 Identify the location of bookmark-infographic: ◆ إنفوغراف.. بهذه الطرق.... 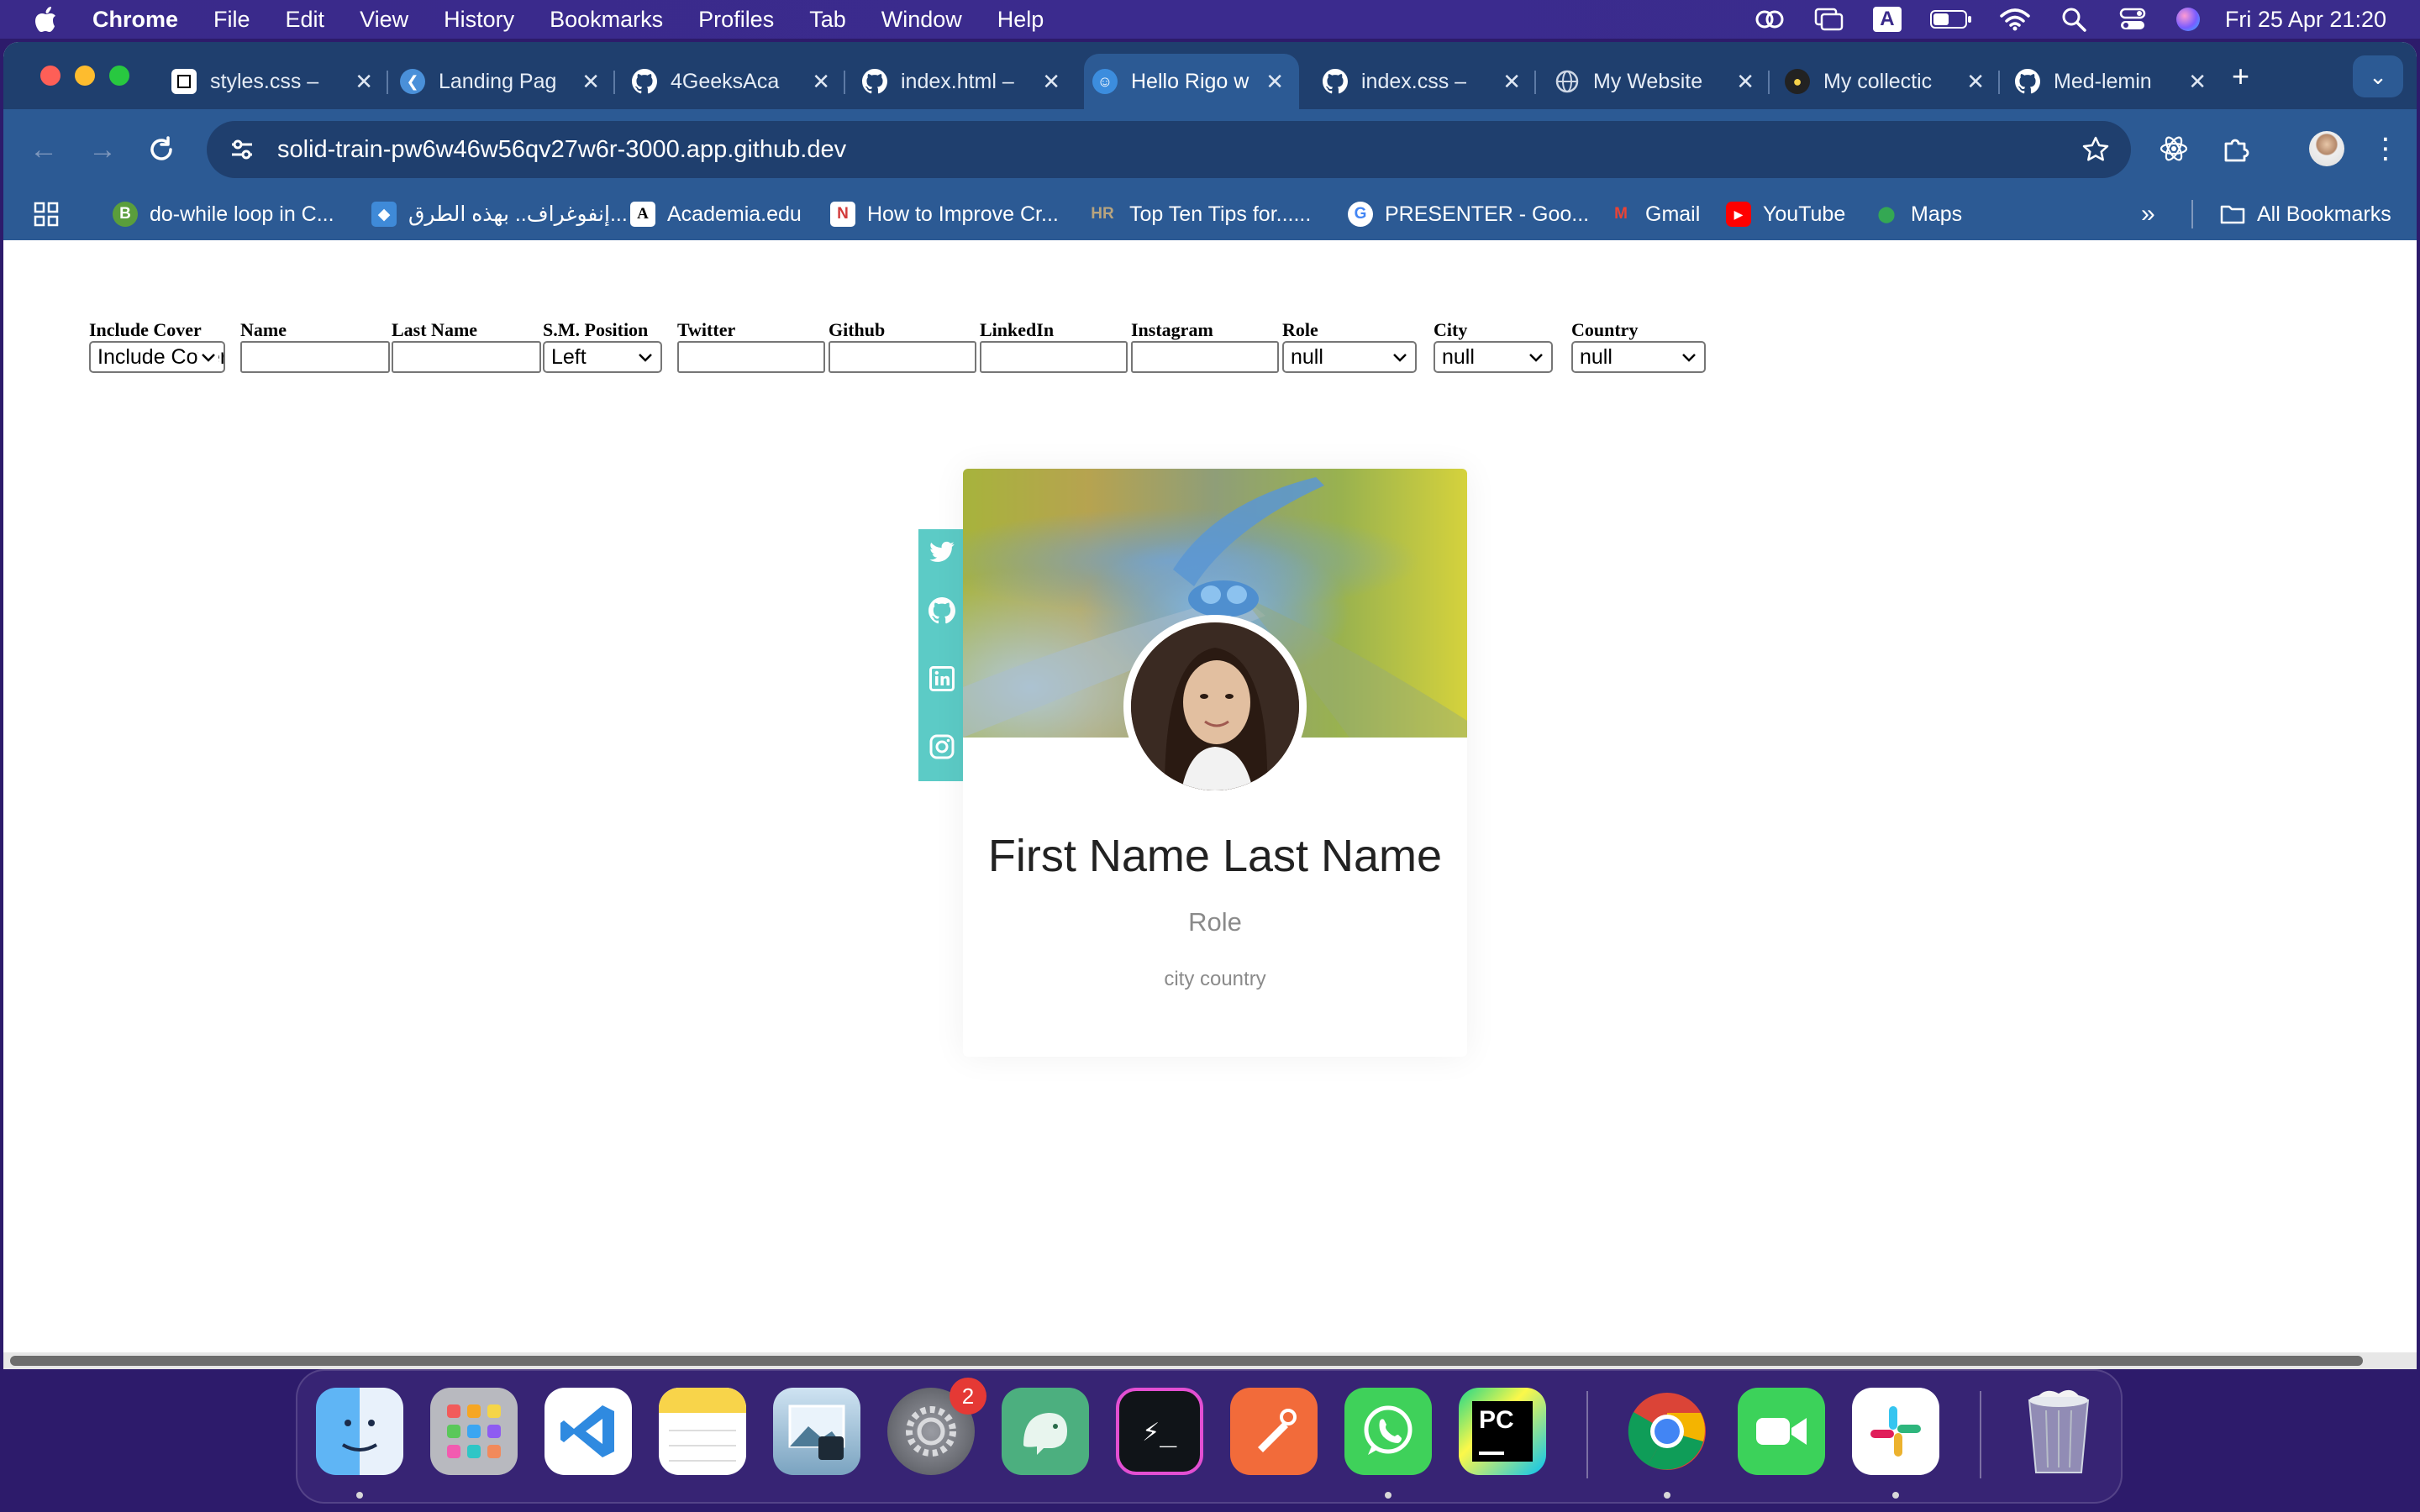
(499, 214).